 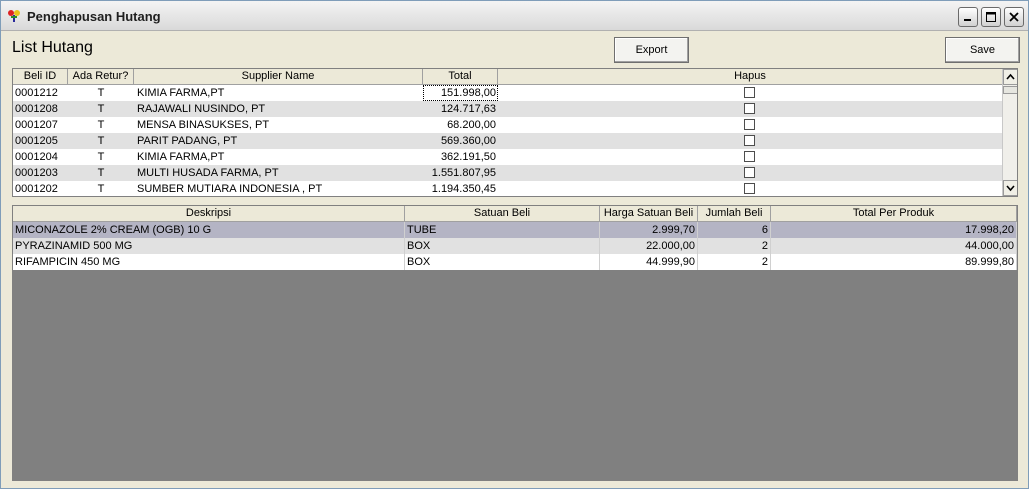 I want to click on column-header-total-per-produk: Total Per Produk, so click(x=894, y=214).